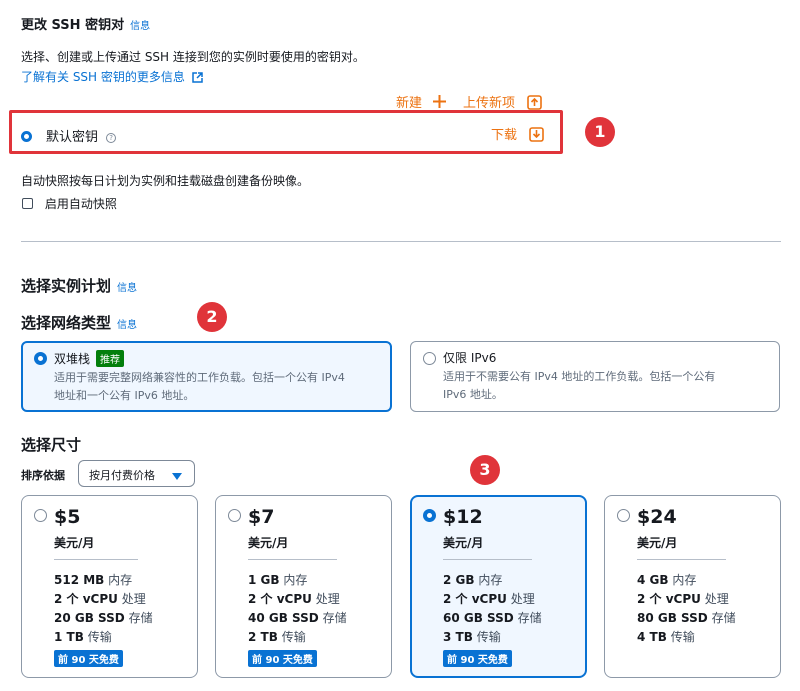 Image resolution: width=800 pixels, height=691 pixels. I want to click on sort-dropdown: 按月付费价格, so click(136, 473).